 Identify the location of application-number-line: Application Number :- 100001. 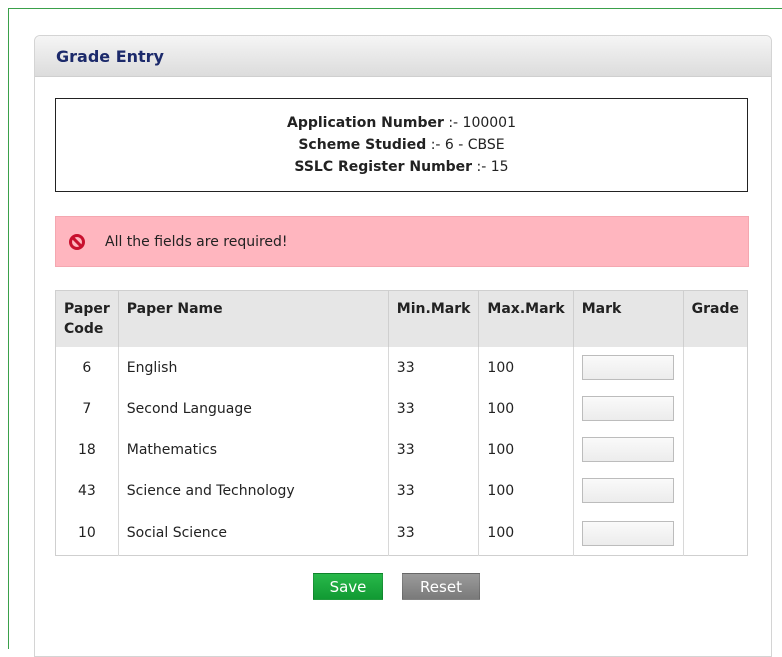
(401, 123).